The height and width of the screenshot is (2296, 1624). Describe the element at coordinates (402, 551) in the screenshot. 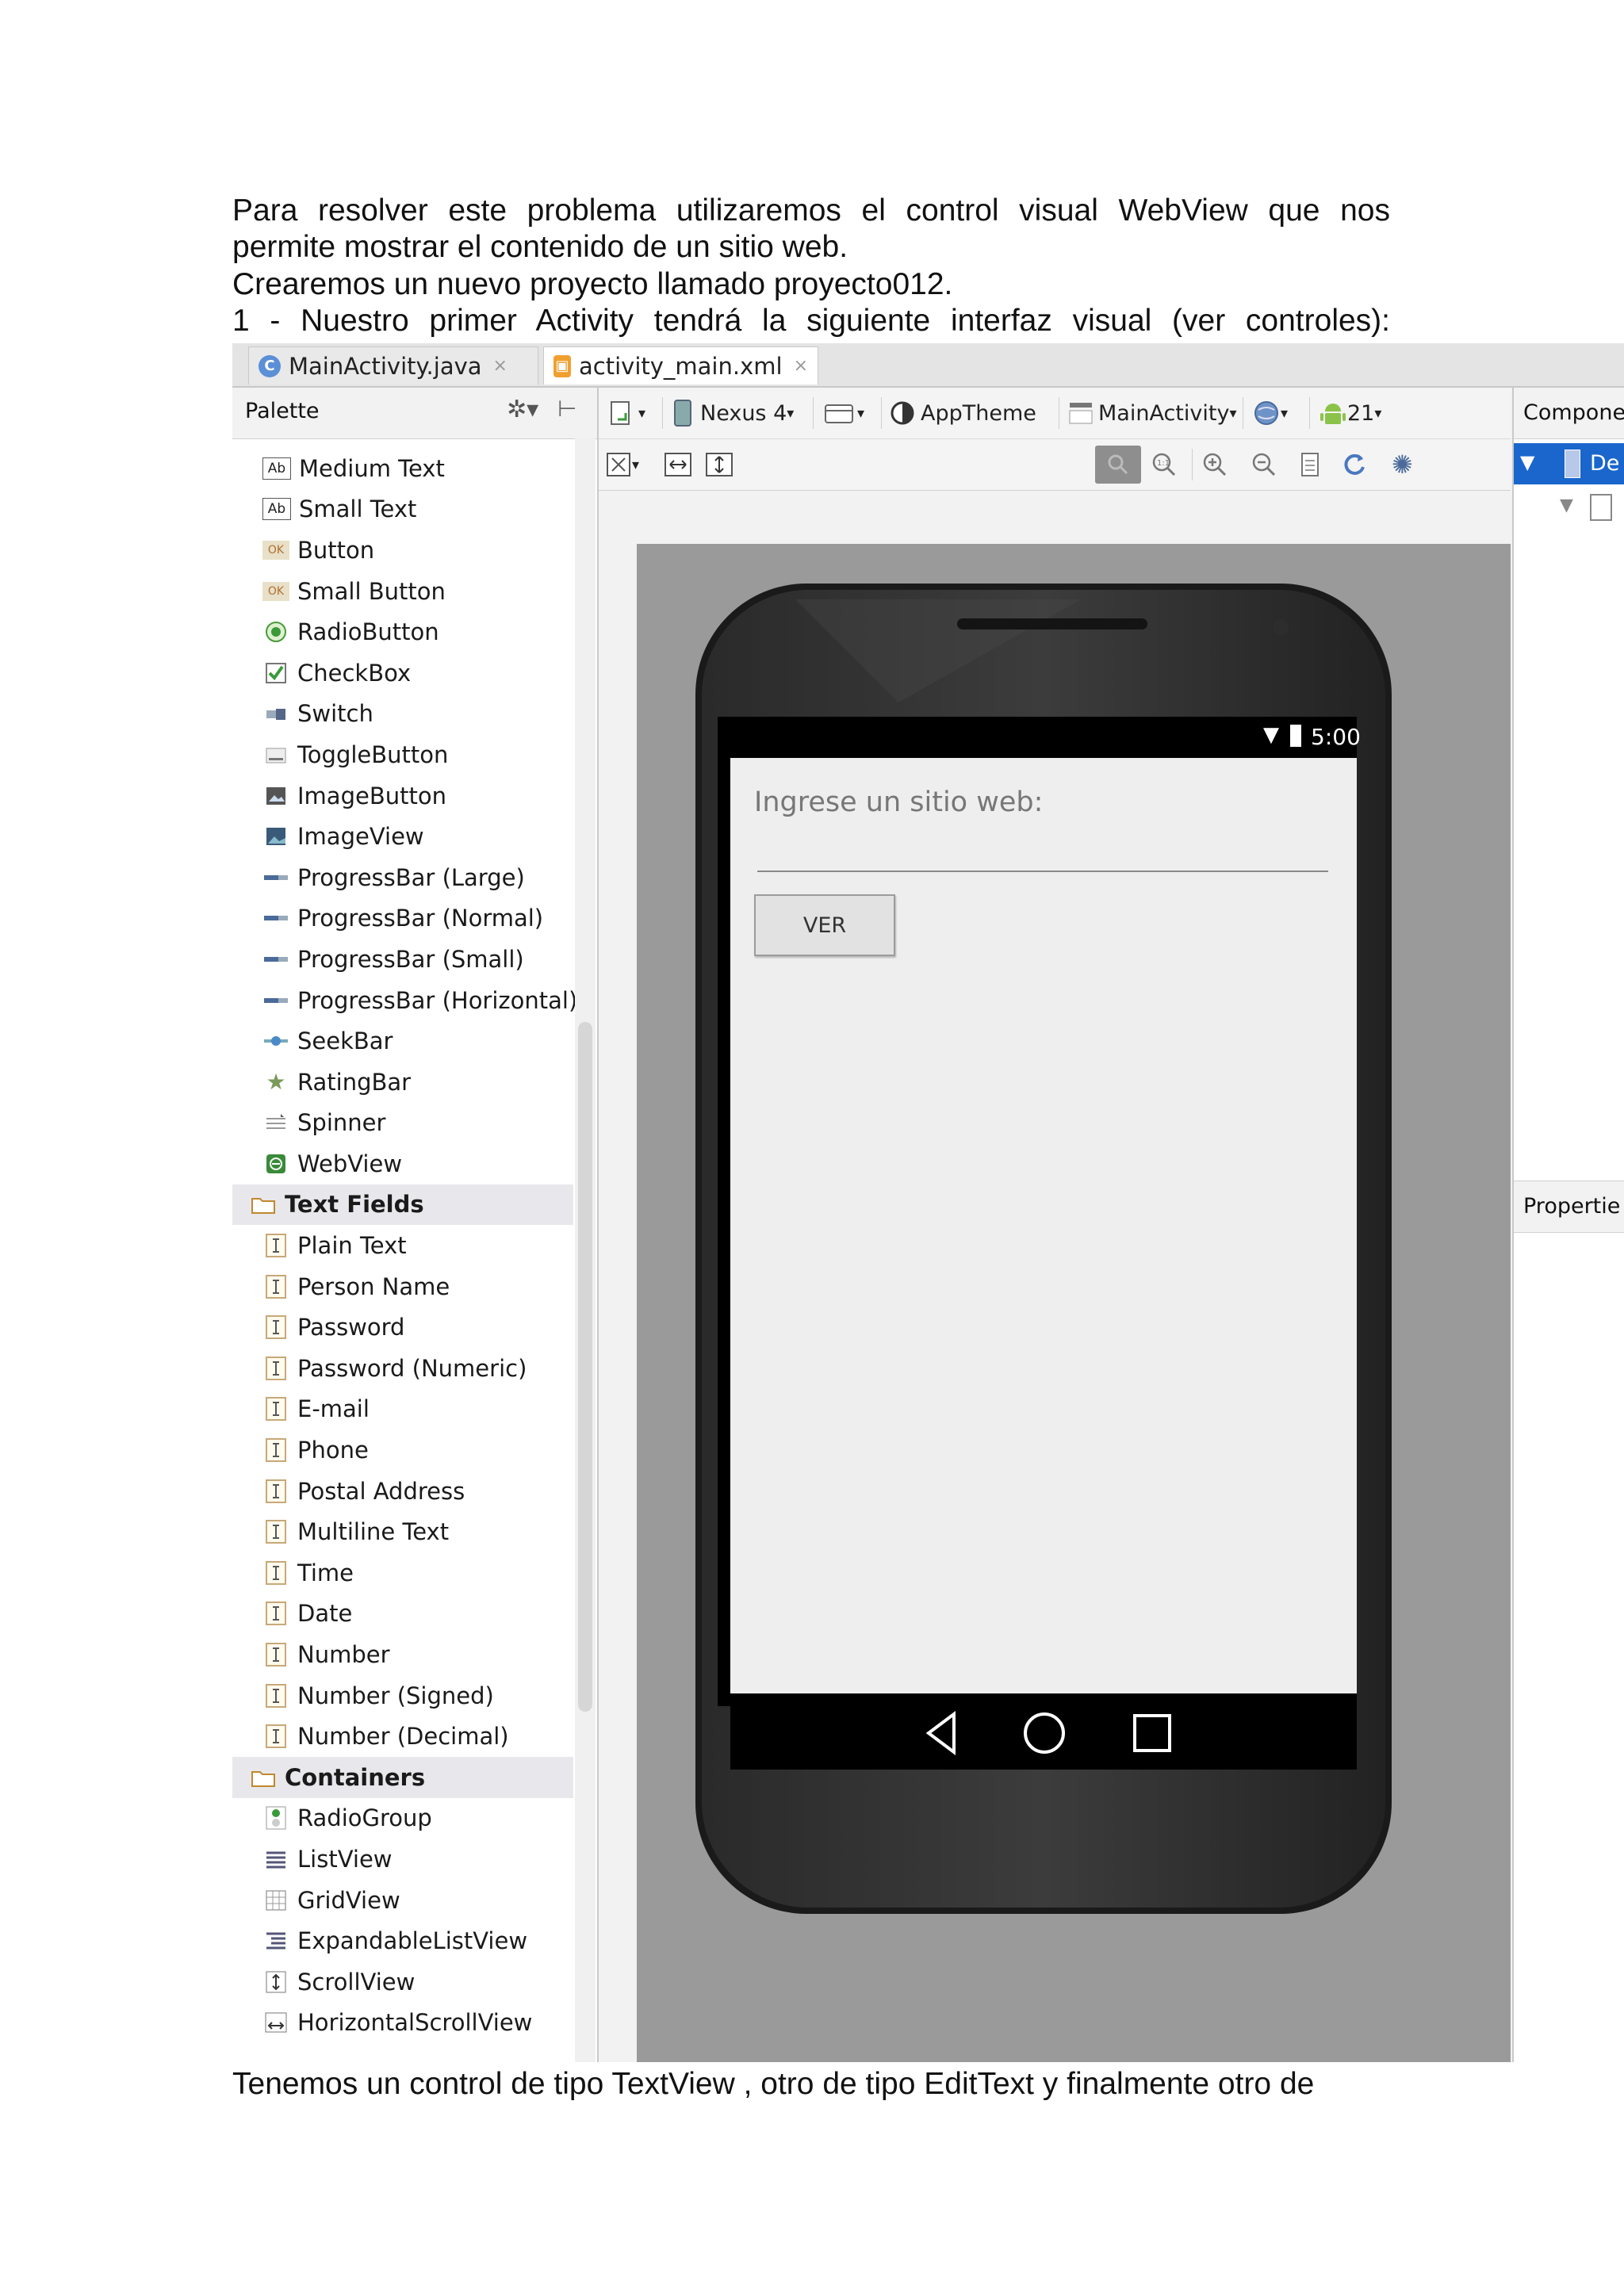

I see `palette-item: OK Button` at that location.